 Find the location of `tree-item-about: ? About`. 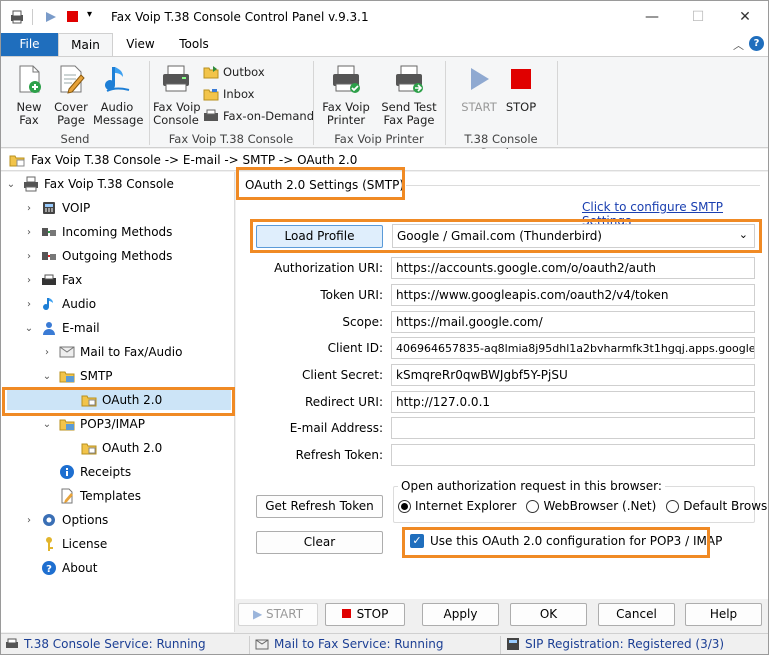

tree-item-about: ? About is located at coordinates (60, 568).